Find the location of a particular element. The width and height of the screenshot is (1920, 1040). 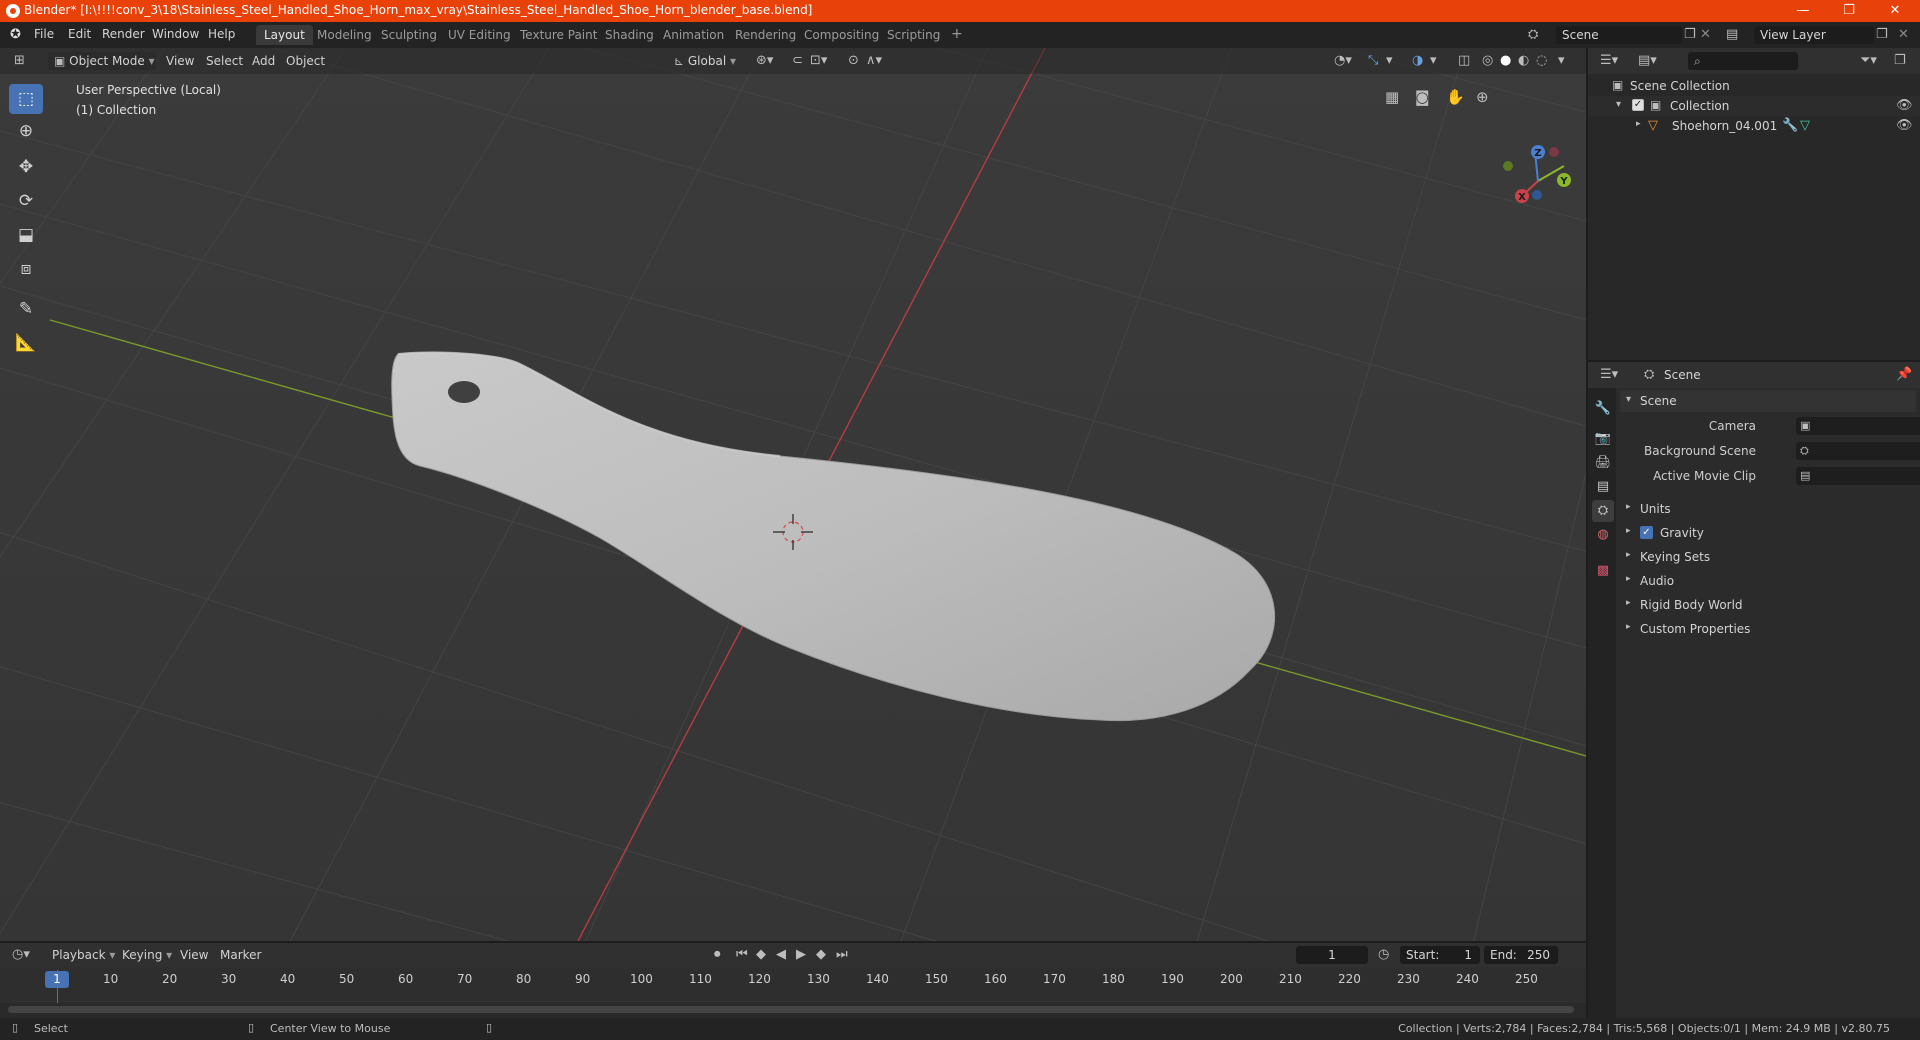

jump-end-icon: ⏭ is located at coordinates (842, 954).